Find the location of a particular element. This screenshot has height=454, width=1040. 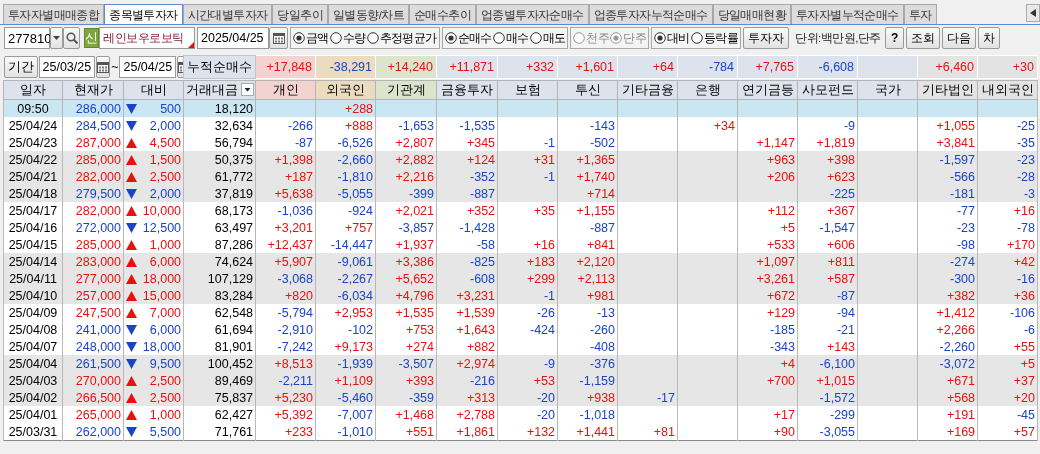

cumulative-value: +6,460 is located at coordinates (947, 67).